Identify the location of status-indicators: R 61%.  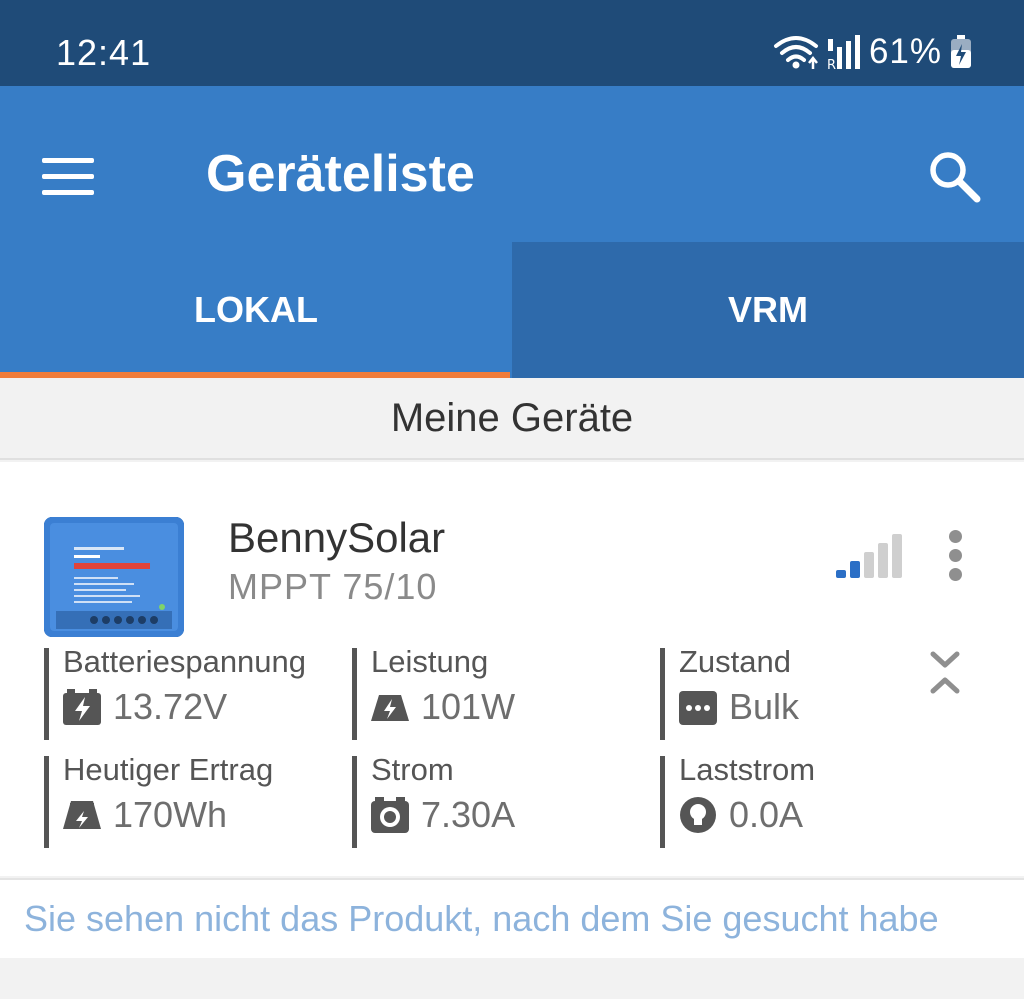
(872, 52).